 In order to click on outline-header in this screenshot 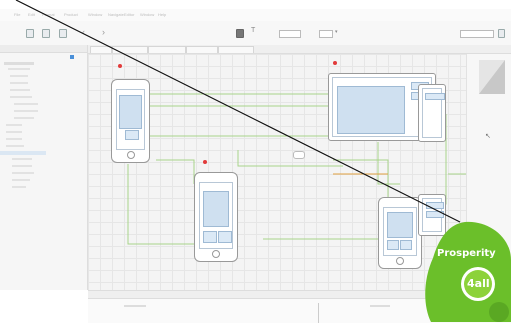, I will do `click(43, 49)`.